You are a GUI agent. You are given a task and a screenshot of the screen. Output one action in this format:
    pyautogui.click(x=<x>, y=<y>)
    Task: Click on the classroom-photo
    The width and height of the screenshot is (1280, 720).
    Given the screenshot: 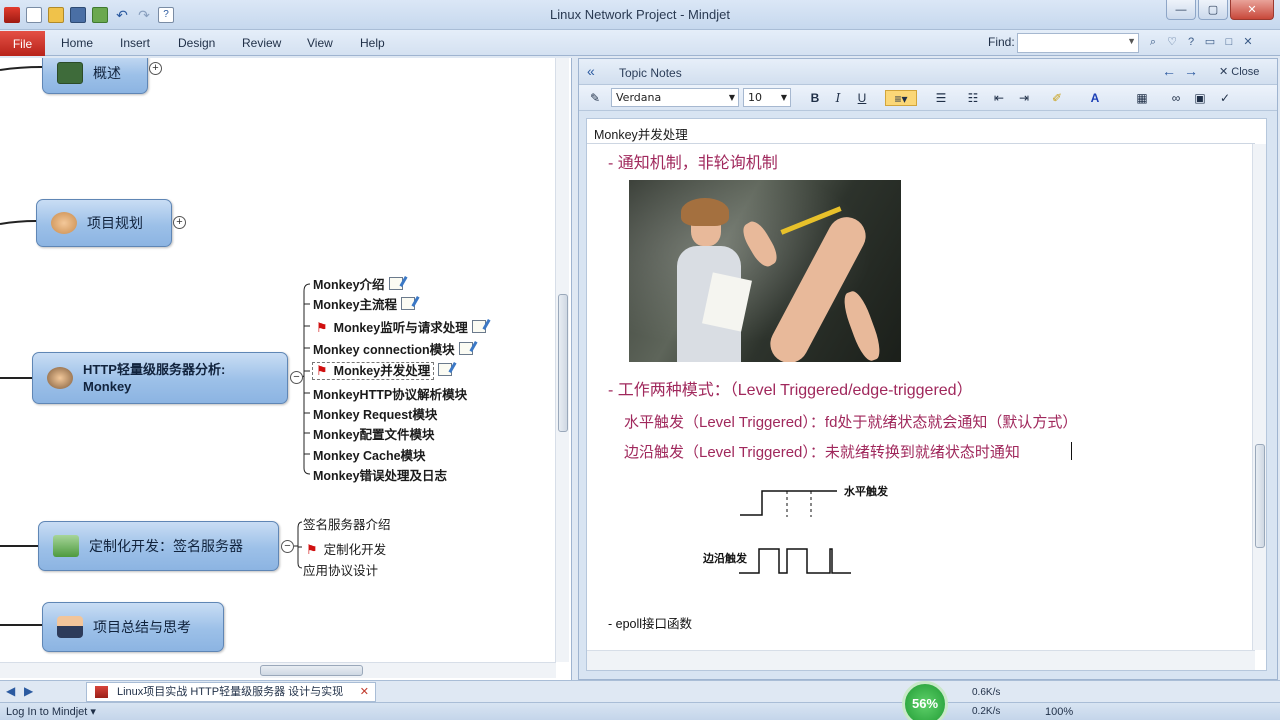 What is the action you would take?
    pyautogui.click(x=765, y=271)
    